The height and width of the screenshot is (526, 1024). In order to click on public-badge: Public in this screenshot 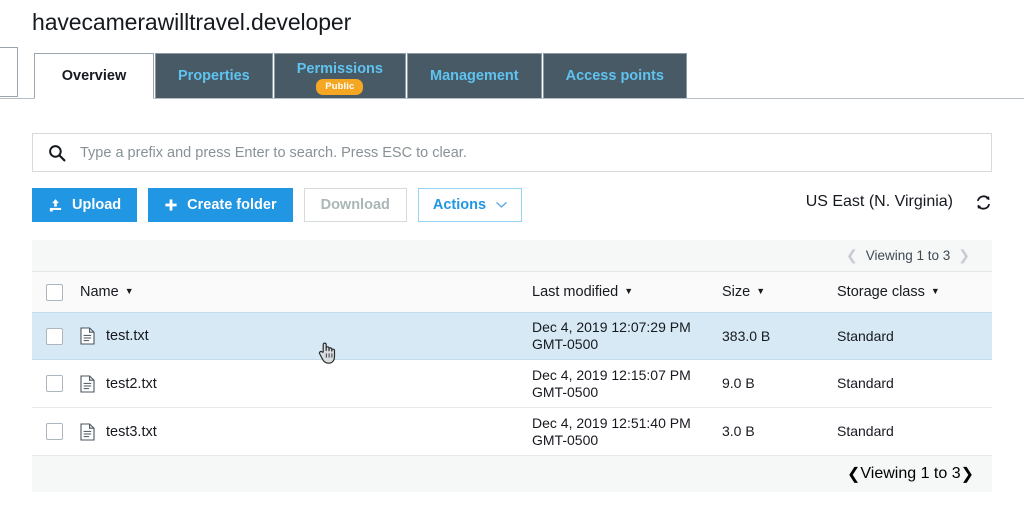, I will do `click(340, 87)`.